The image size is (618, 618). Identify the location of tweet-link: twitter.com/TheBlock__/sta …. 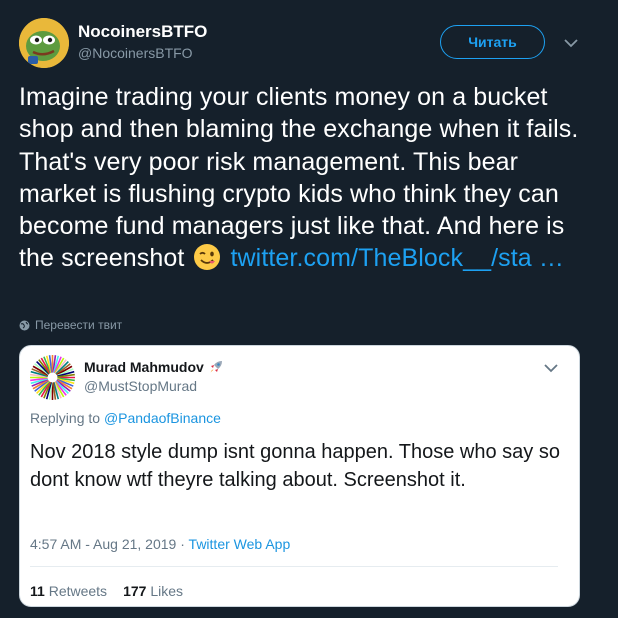
(396, 258).